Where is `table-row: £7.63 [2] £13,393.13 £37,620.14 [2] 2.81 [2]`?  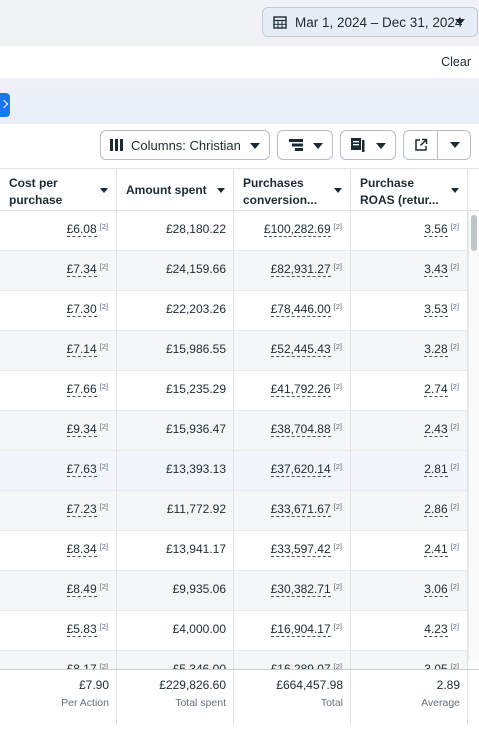 table-row: £7.63 [2] £13,393.13 £37,620.14 [2] 2.81 [2] is located at coordinates (234, 471).